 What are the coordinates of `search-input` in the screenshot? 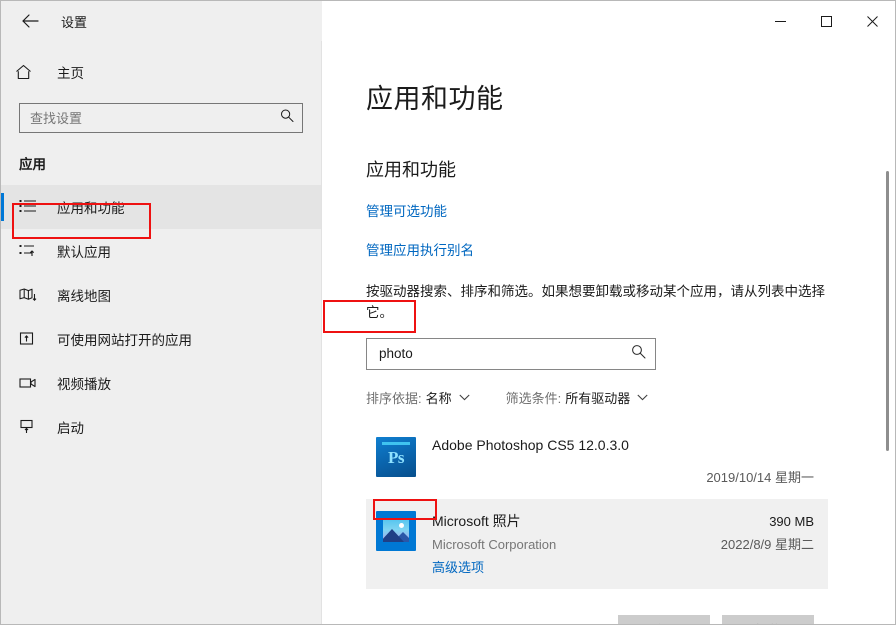 It's located at (161, 118).